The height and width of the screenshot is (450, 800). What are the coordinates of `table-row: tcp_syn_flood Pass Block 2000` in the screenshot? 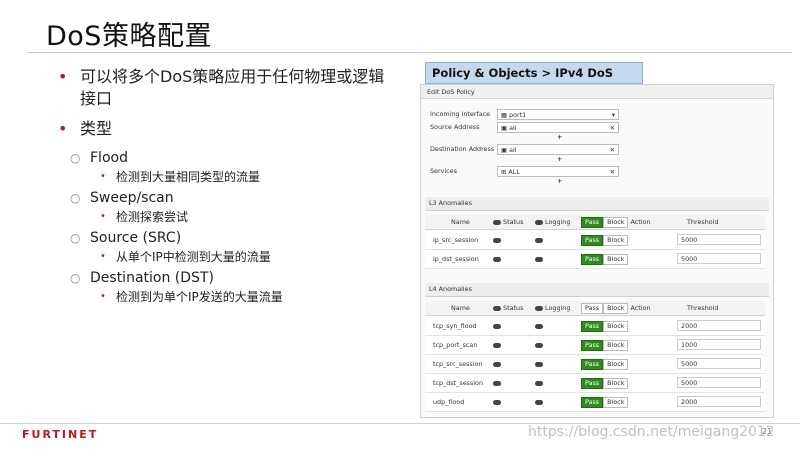 It's located at (595, 326).